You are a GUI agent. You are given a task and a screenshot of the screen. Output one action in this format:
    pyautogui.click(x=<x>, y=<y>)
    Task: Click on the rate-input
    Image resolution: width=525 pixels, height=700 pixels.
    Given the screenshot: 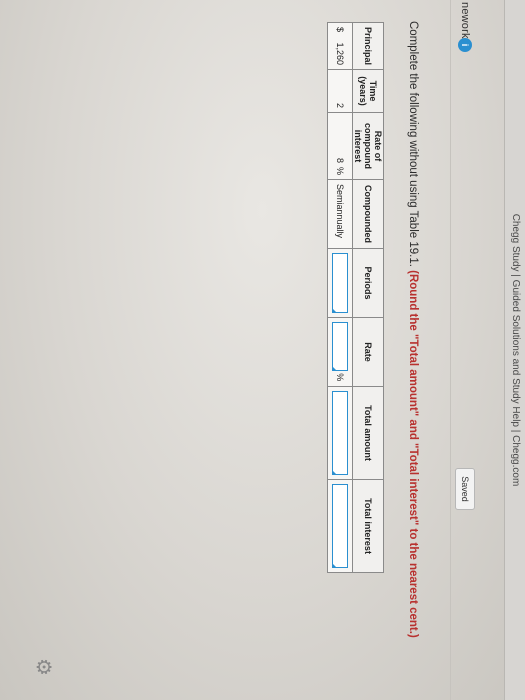 What is the action you would take?
    pyautogui.click(x=340, y=347)
    